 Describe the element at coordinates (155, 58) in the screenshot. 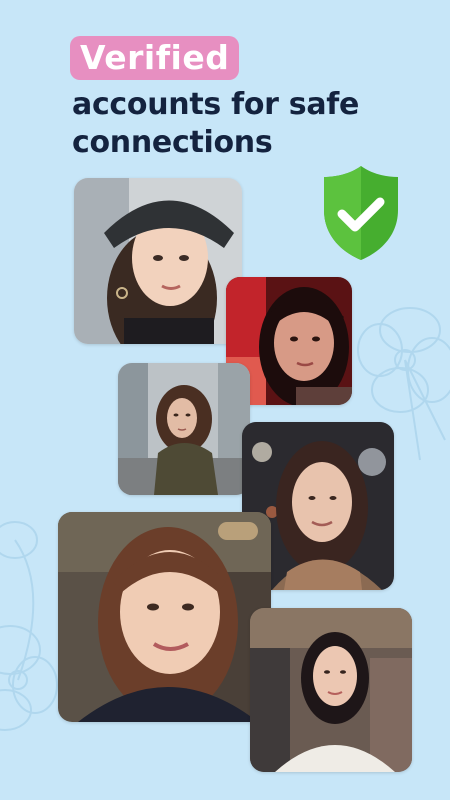

I see `verified-badge: Verified` at that location.